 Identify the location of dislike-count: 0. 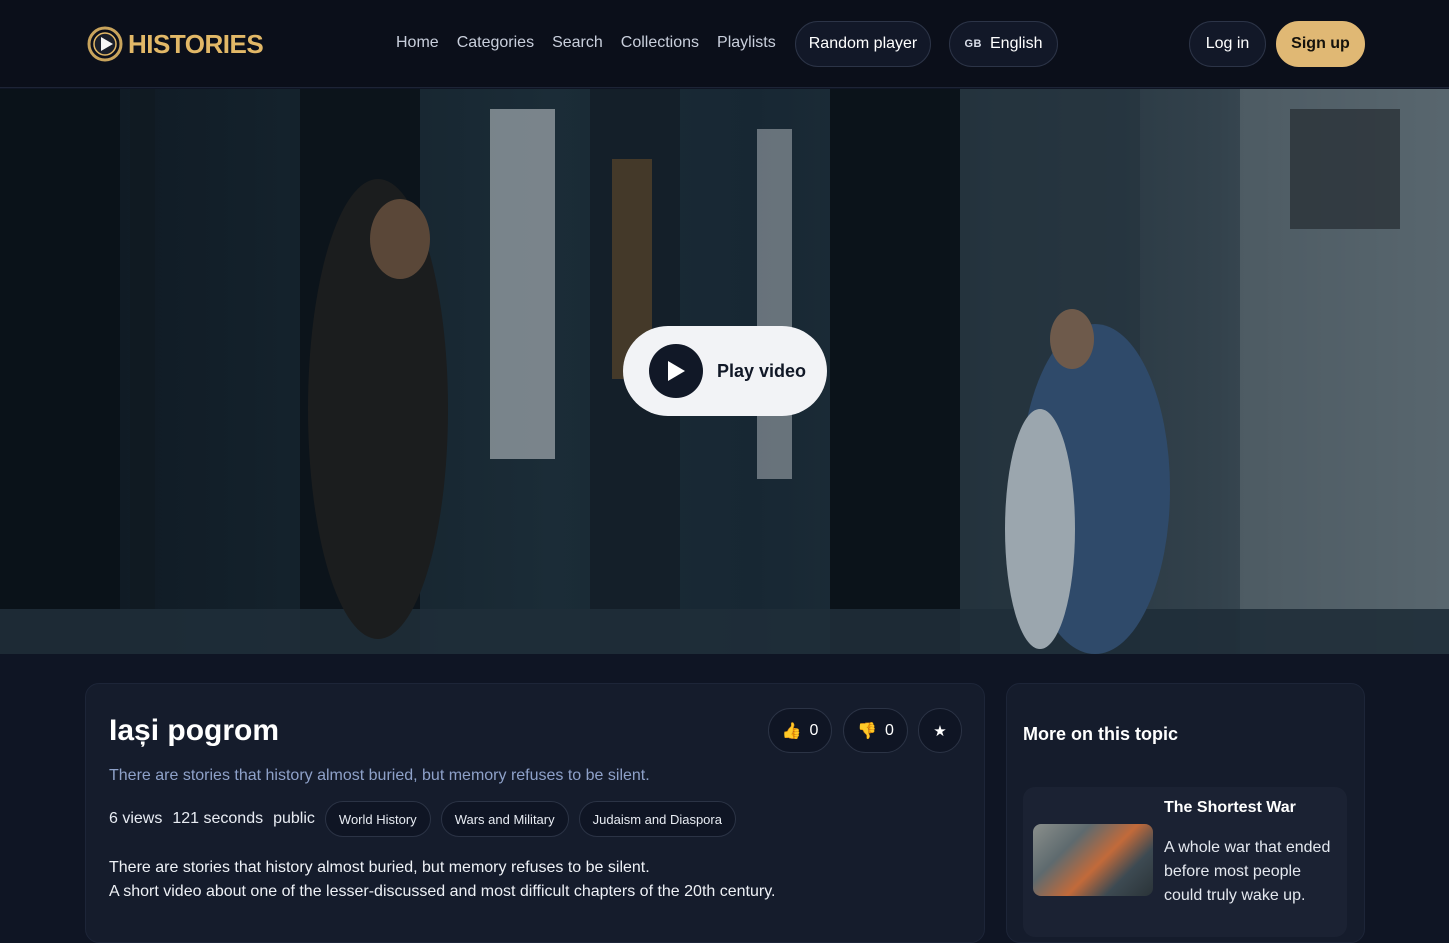
(889, 730).